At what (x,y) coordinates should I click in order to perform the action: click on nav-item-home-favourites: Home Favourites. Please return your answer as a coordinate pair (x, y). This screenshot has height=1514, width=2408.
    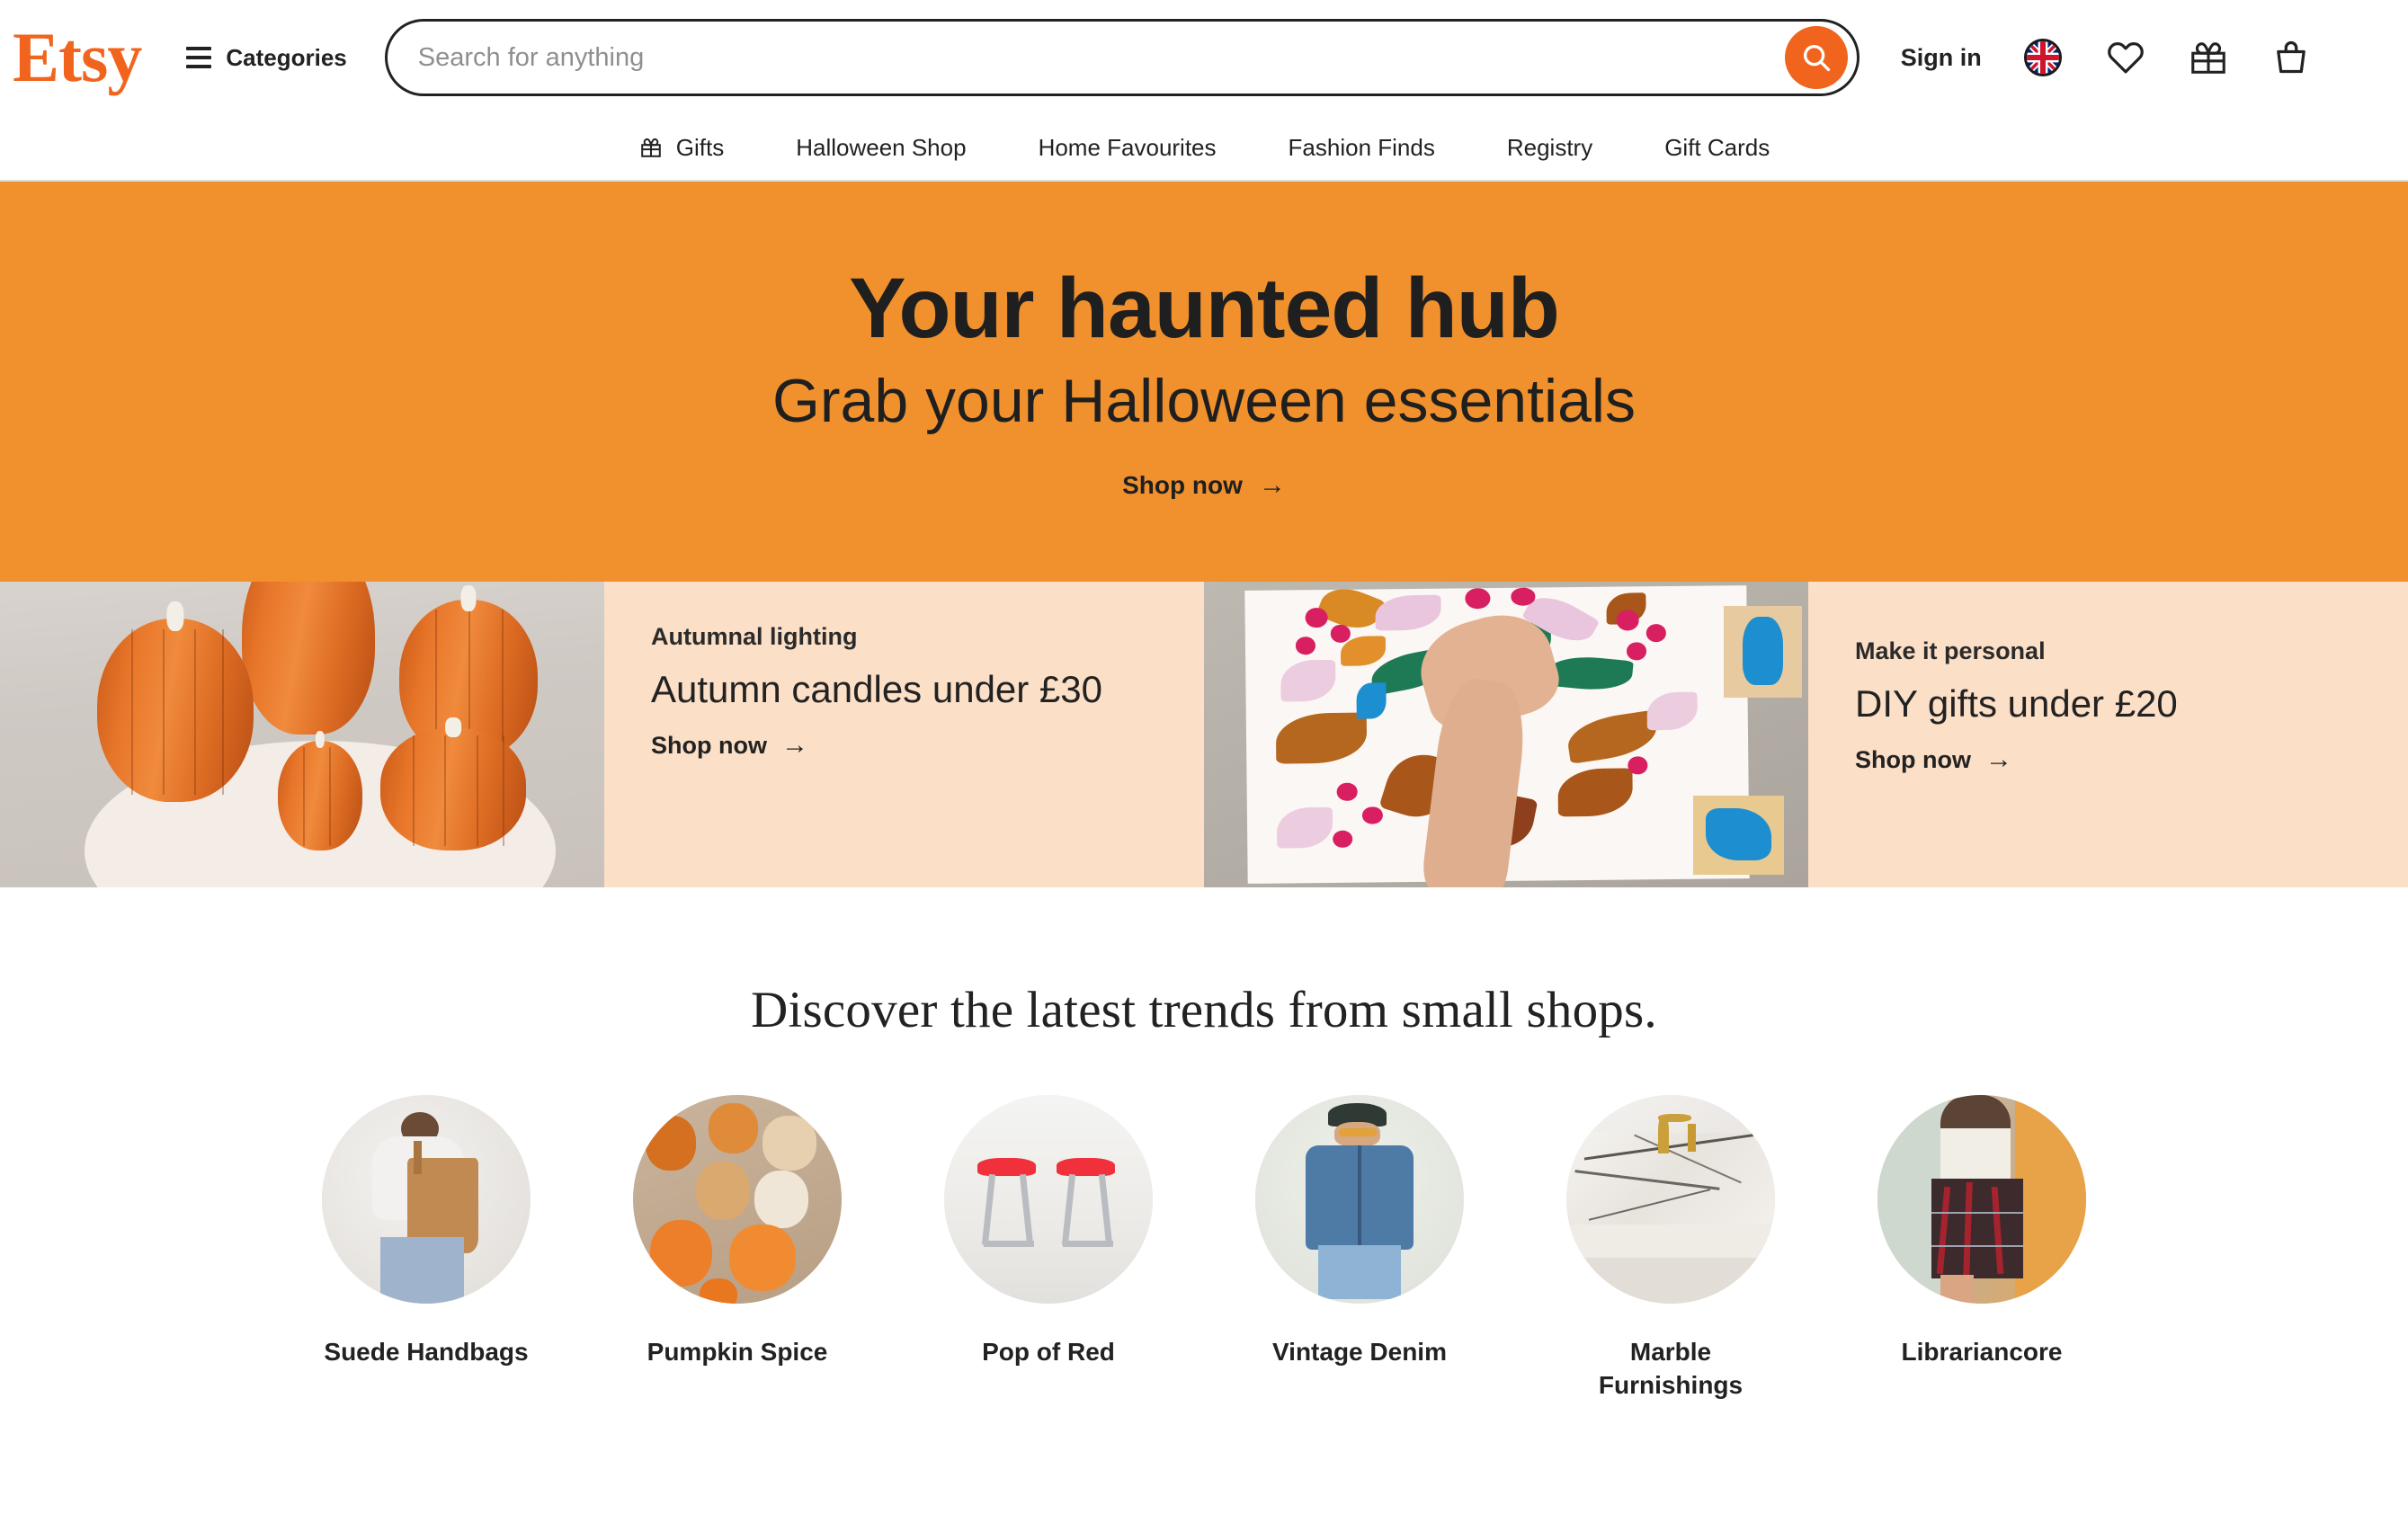
    Looking at the image, I should click on (1128, 148).